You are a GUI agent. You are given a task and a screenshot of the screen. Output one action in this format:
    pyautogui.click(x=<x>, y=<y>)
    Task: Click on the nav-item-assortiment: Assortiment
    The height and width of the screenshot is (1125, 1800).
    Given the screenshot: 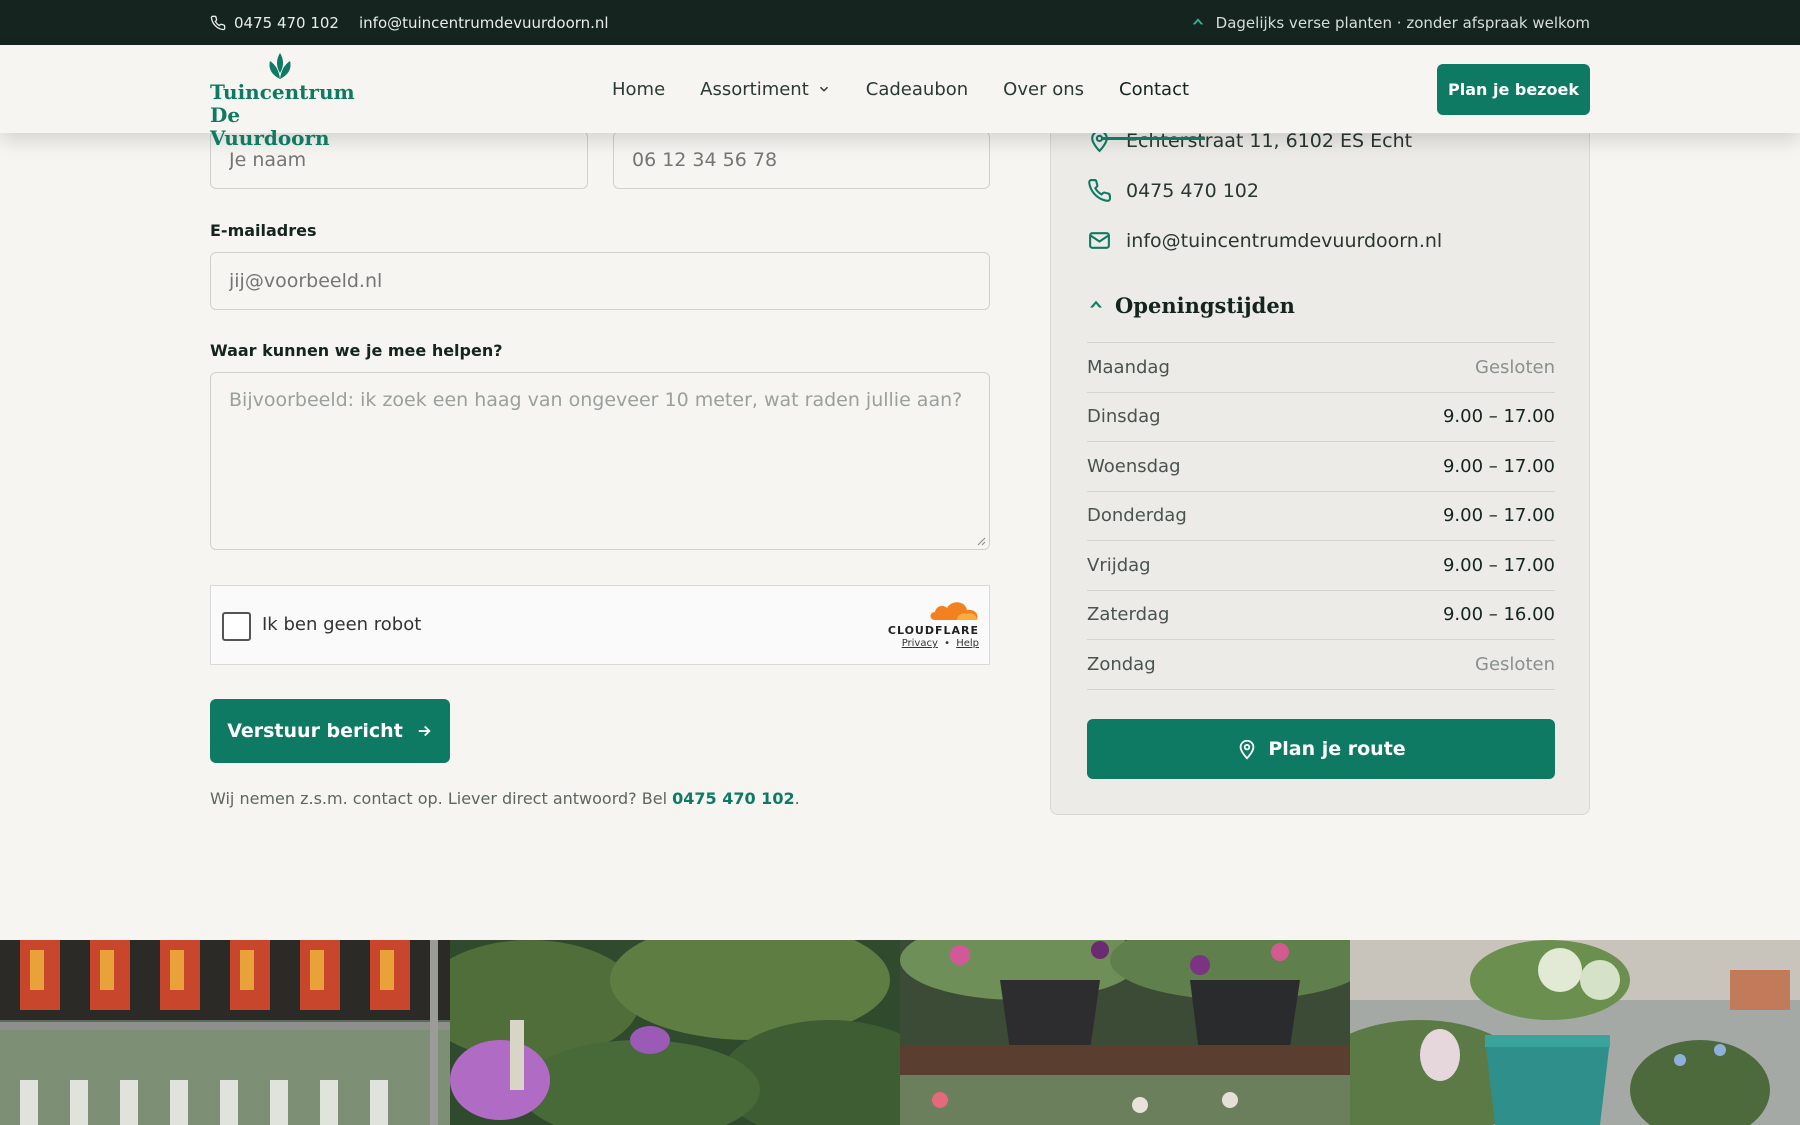 What is the action you would take?
    pyautogui.click(x=765, y=89)
    